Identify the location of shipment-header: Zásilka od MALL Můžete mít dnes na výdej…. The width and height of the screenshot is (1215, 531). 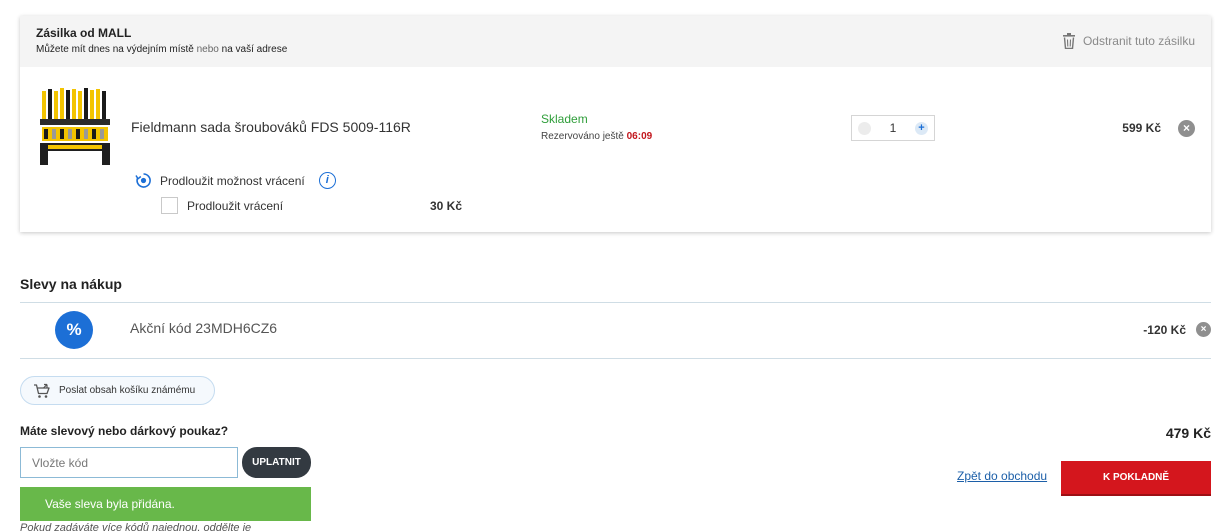
(615, 41).